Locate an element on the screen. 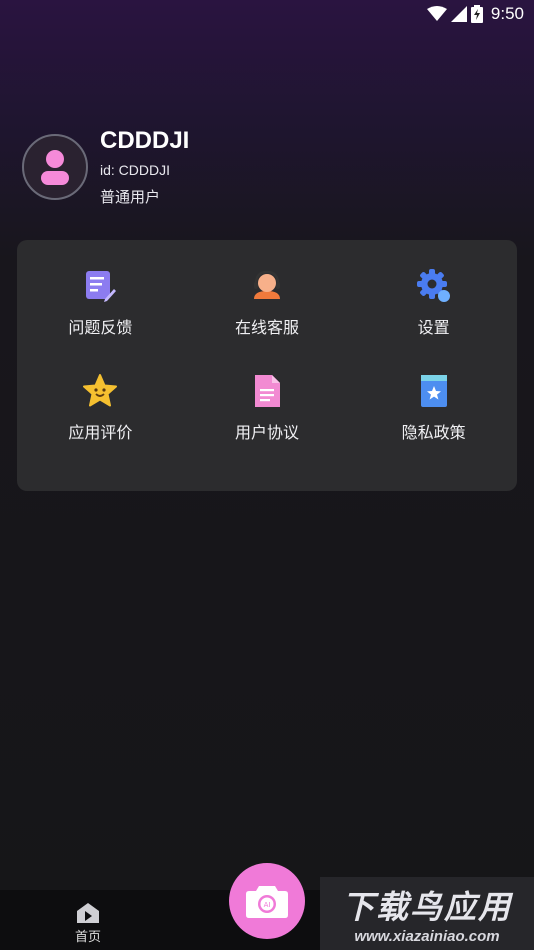 The width and height of the screenshot is (534, 950). ai-camera-button: AI is located at coordinates (267, 901).